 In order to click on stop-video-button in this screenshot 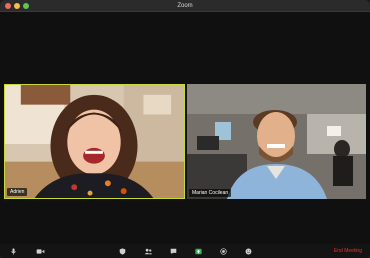, I will do `click(40, 251)`.